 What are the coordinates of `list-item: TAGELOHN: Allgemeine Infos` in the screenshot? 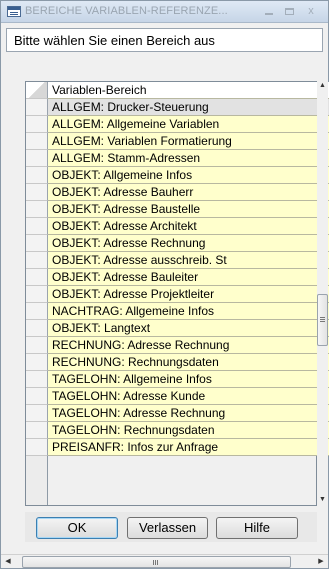 It's located at (177, 379).